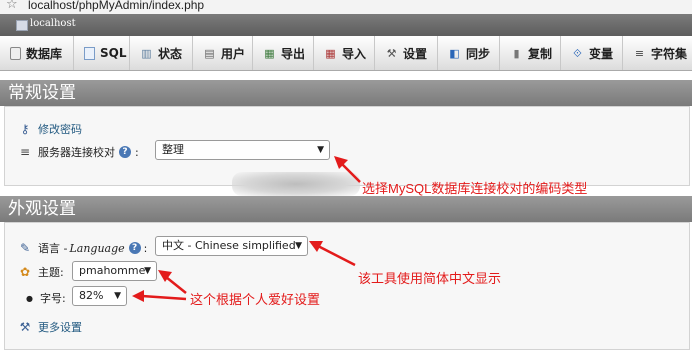 This screenshot has height=352, width=692. Describe the element at coordinates (351, 173) in the screenshot. I see `arrow-to-collation` at that location.